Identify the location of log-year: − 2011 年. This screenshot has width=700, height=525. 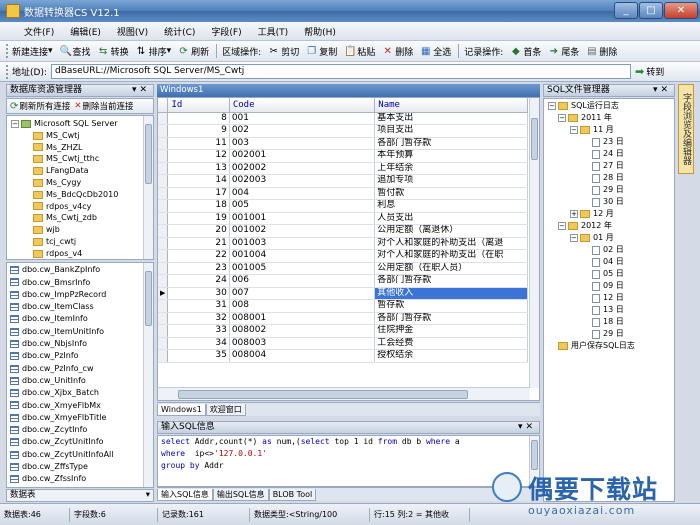
(611, 118).